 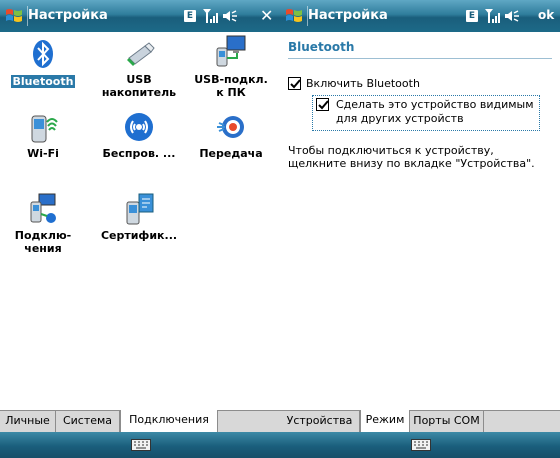 I want to click on section-divider, so click(x=420, y=58).